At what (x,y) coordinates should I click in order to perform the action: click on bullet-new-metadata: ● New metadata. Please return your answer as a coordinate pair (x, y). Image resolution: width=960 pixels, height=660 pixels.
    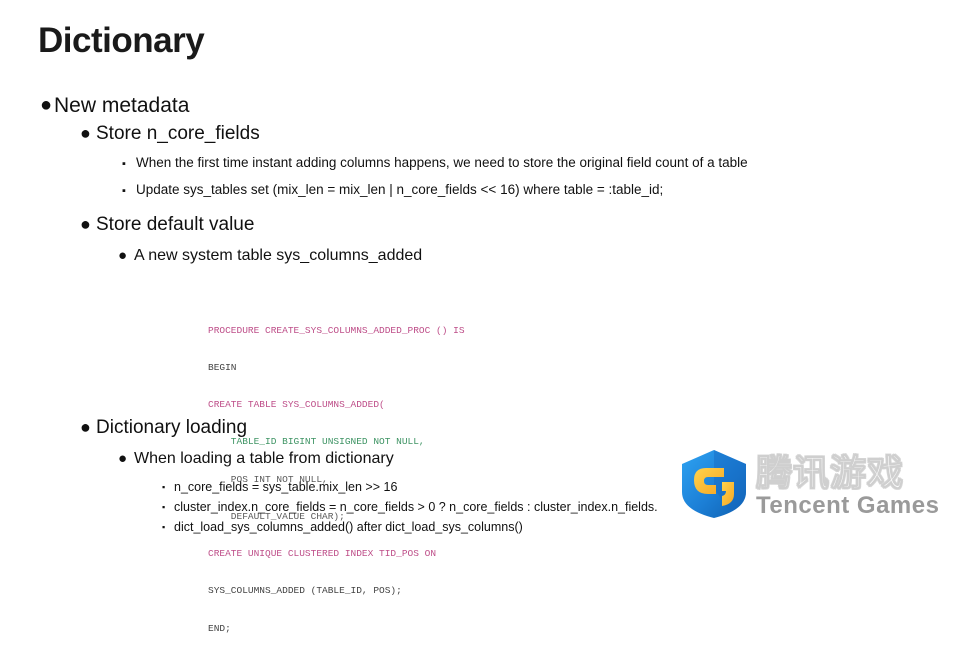
    Looking at the image, I should click on (480, 105).